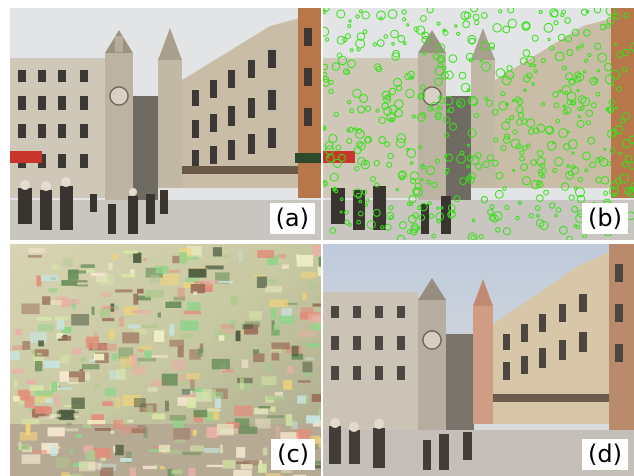 This screenshot has width=634, height=476. Describe the element at coordinates (605, 454) in the screenshot. I see `panel-label: (d)` at that location.